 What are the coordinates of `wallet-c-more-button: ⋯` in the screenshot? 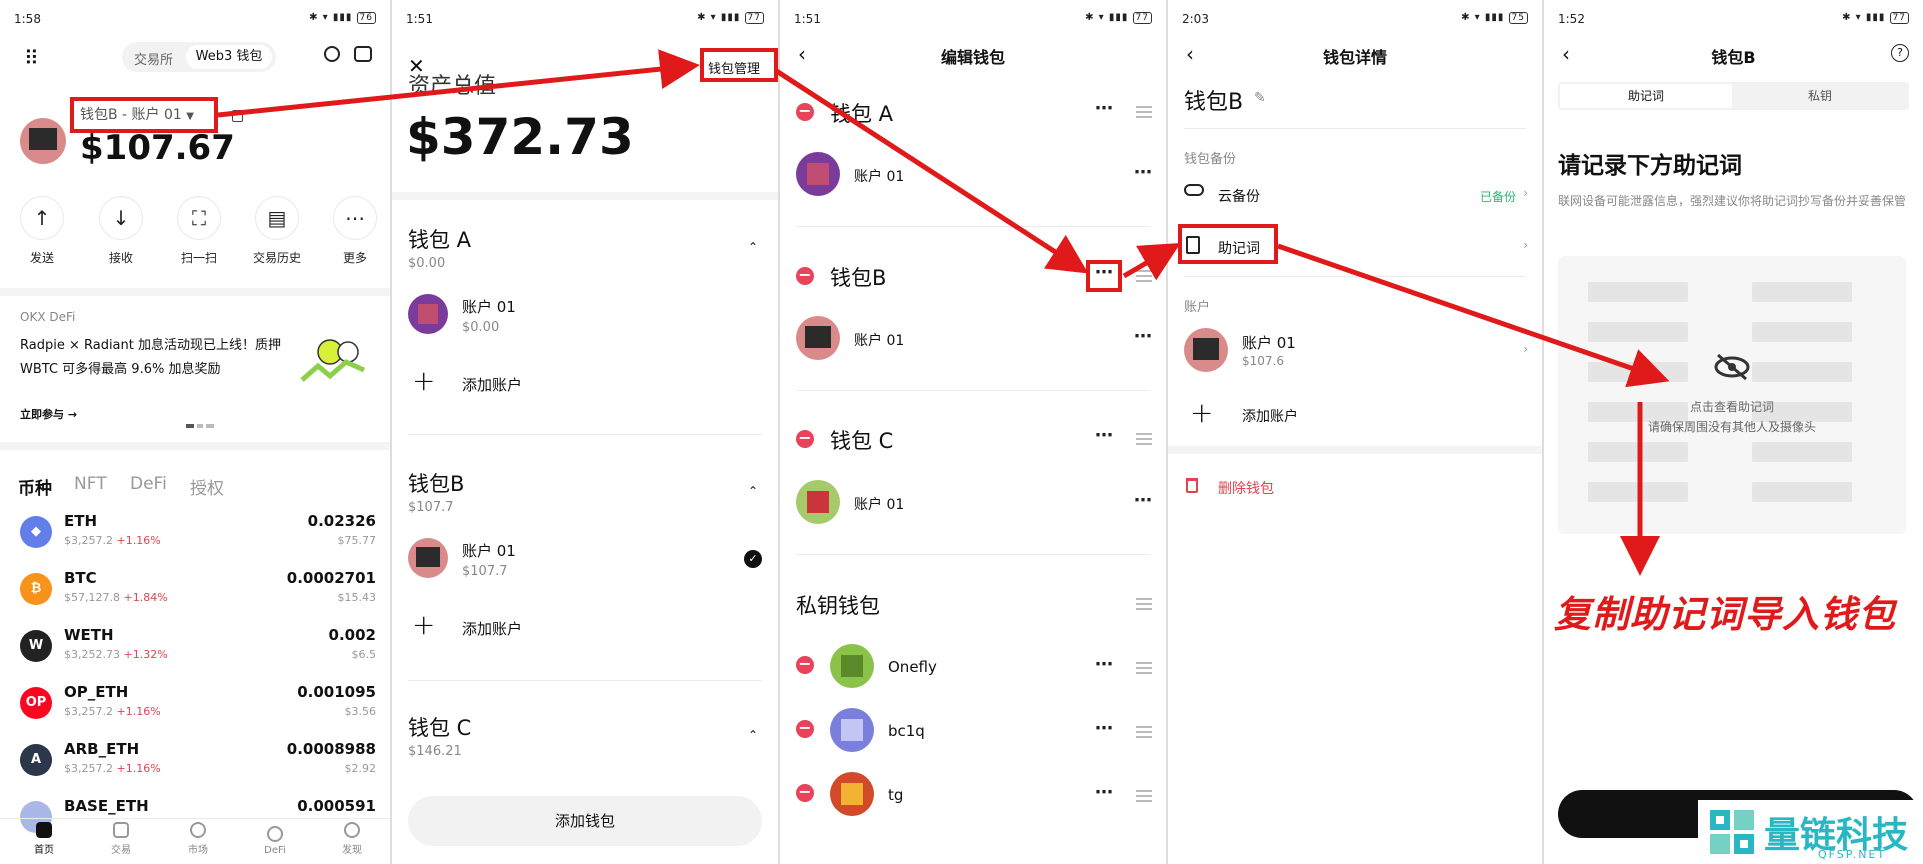 It's located at (1104, 435).